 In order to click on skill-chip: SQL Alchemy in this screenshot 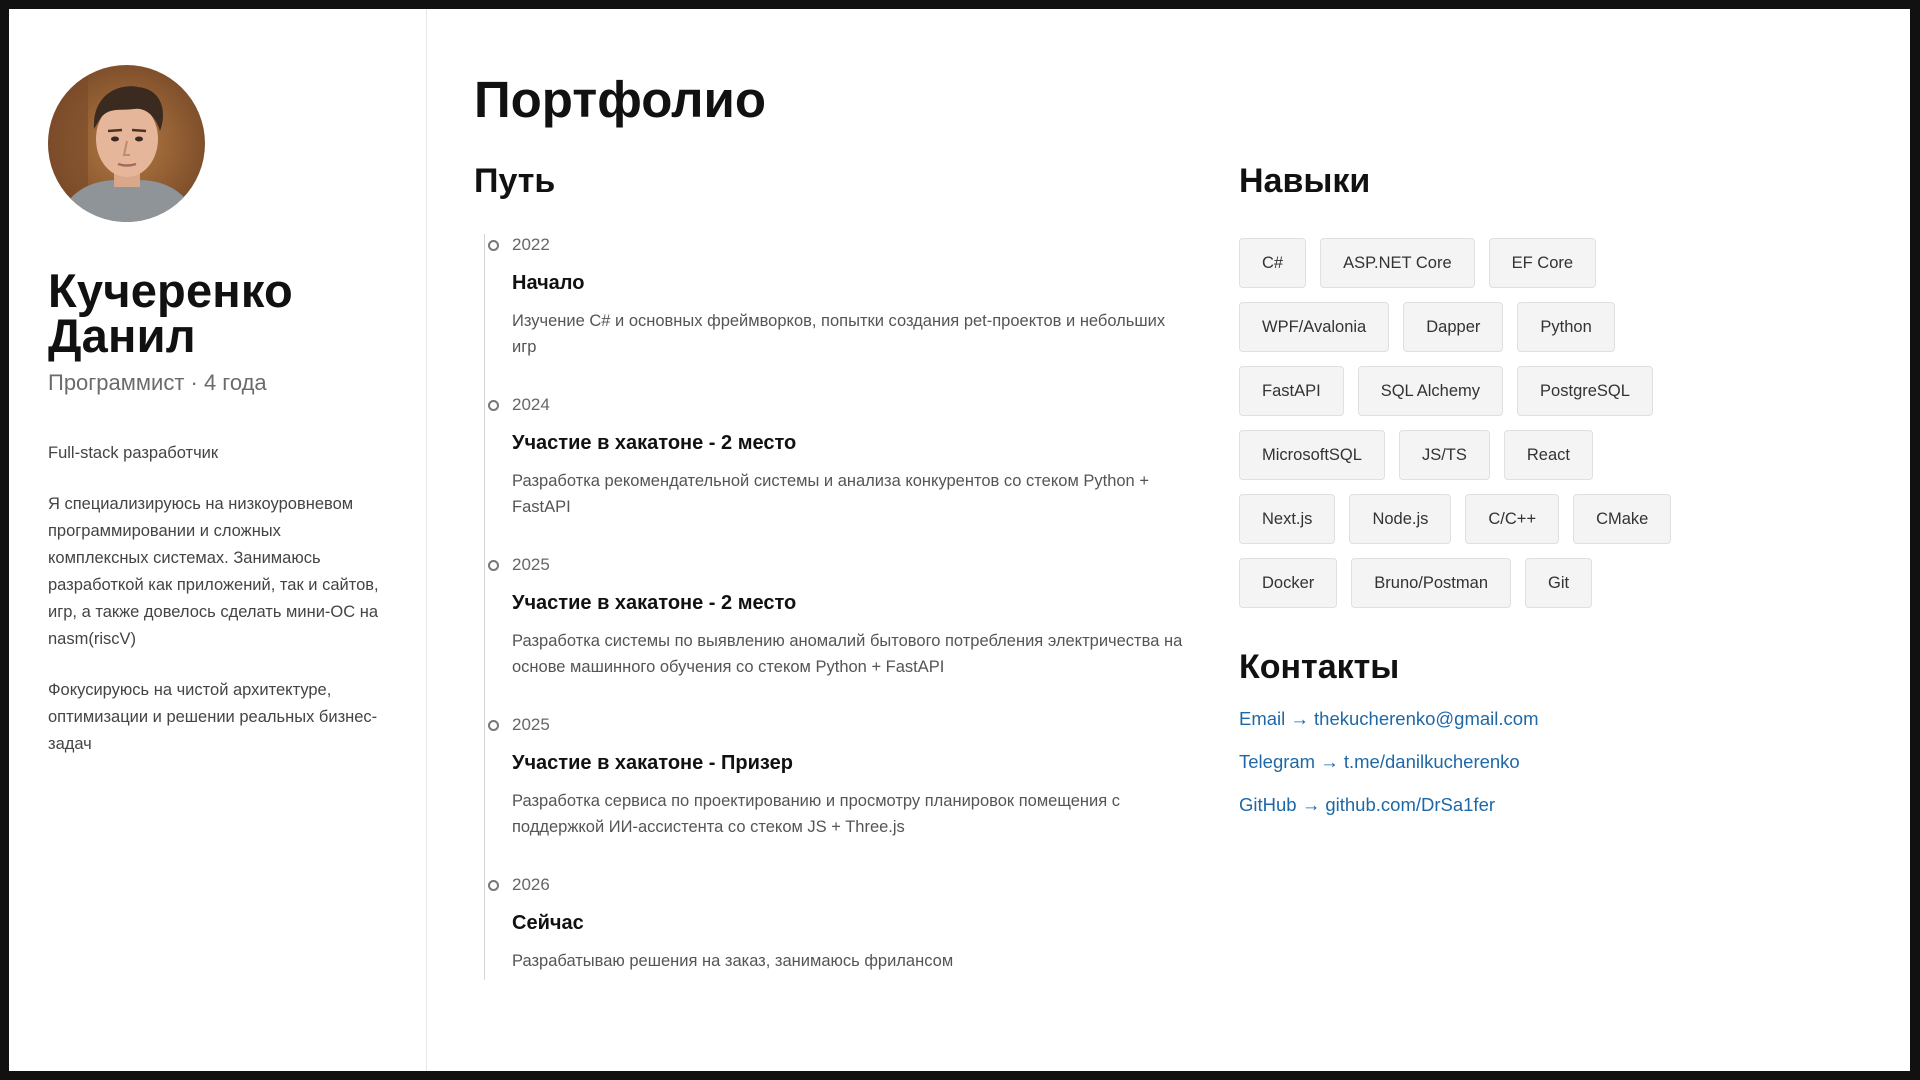, I will do `click(1430, 391)`.